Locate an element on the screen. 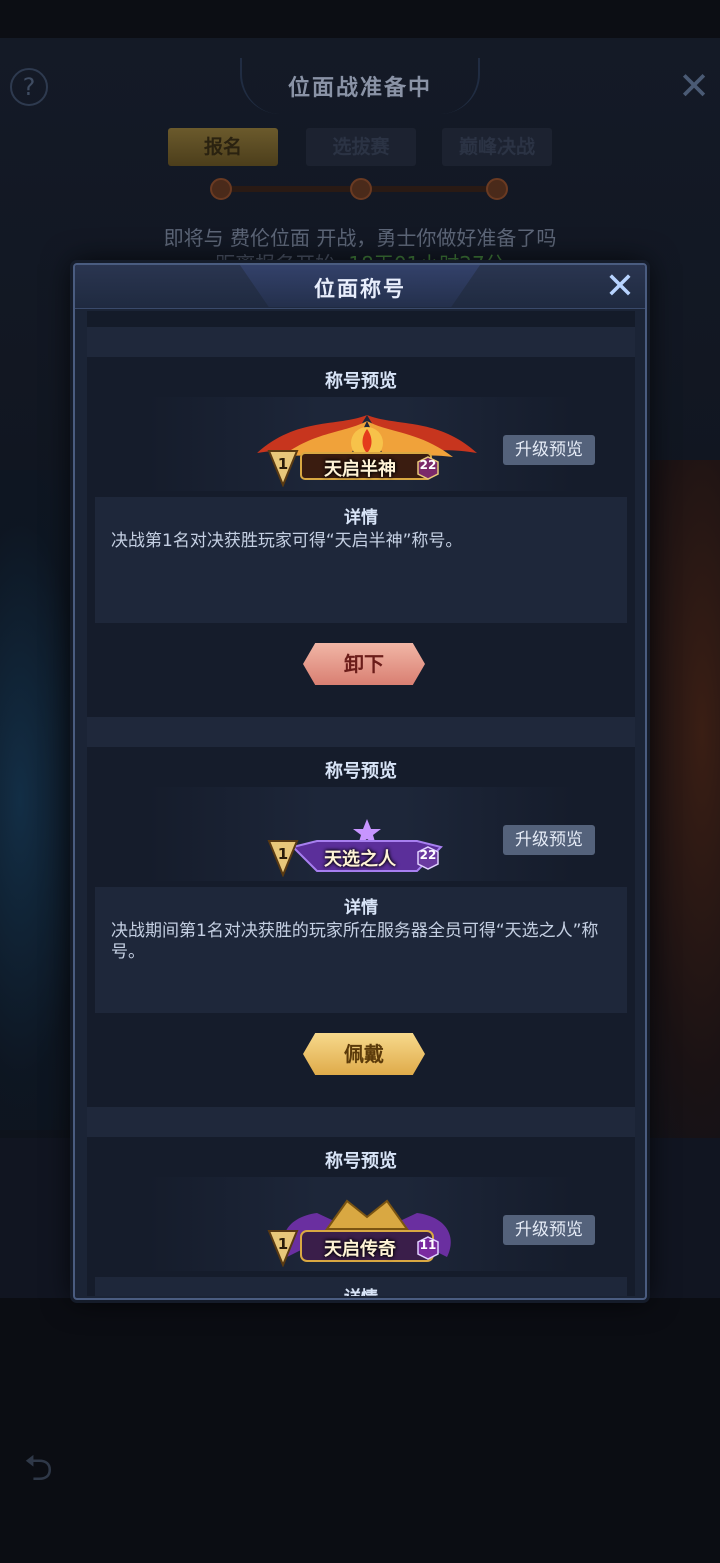 Image resolution: width=720 pixels, height=1563 pixels. list-top-strip is located at coordinates (361, 319).